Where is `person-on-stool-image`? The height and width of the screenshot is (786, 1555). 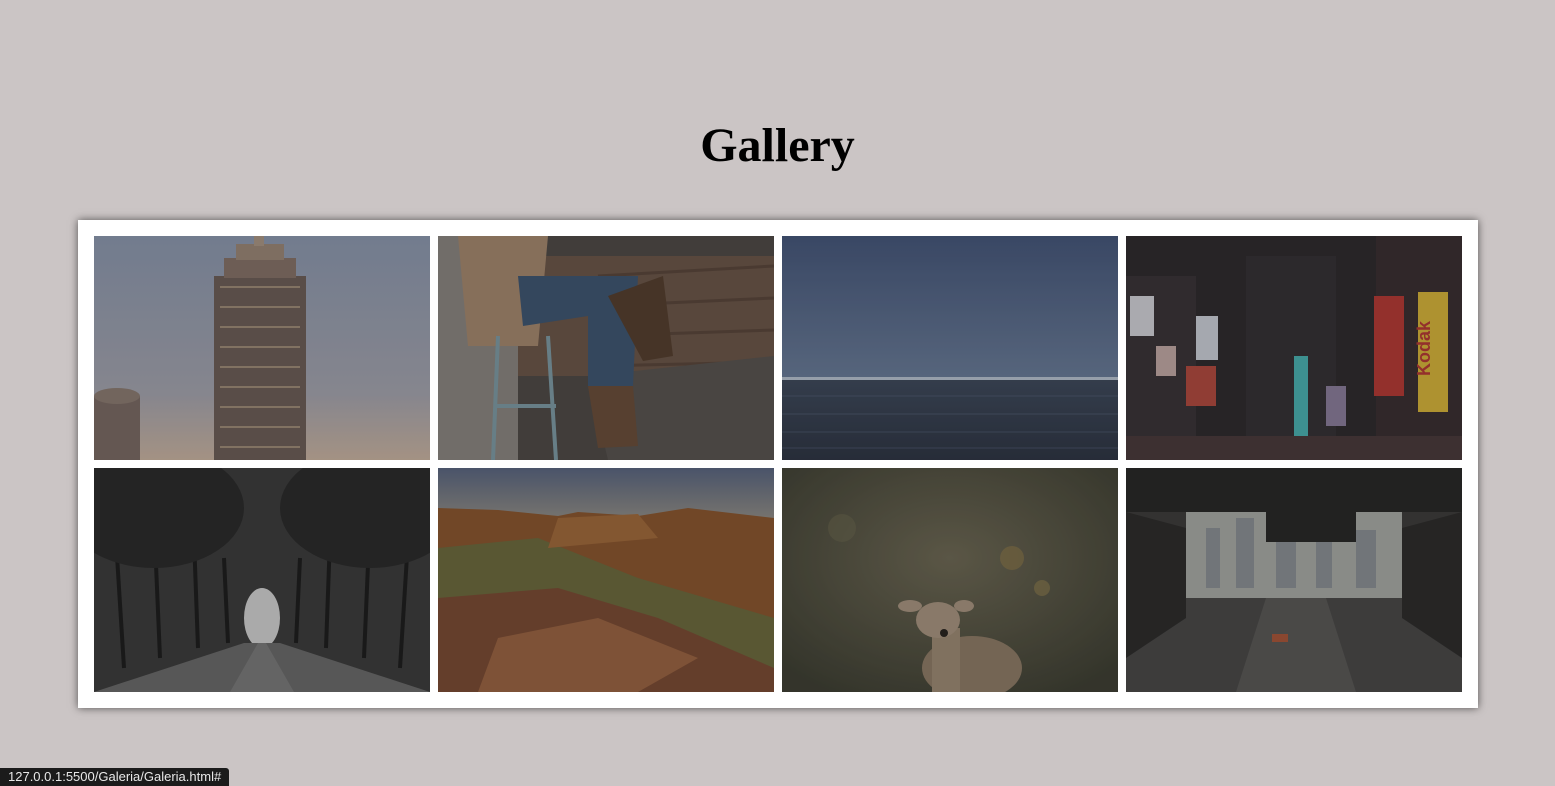 person-on-stool-image is located at coordinates (606, 348).